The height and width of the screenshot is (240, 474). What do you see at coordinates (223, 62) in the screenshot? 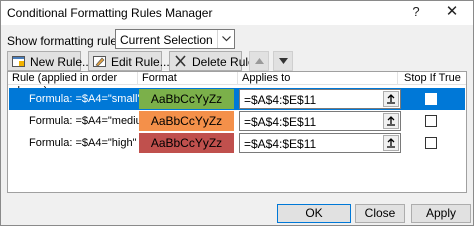
I see `delete-rule-label: Delete Rule` at bounding box center [223, 62].